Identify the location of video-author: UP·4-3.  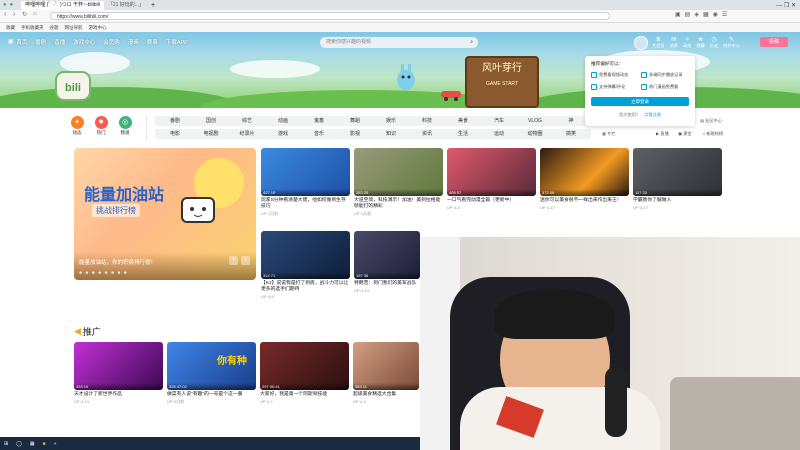
(491, 207).